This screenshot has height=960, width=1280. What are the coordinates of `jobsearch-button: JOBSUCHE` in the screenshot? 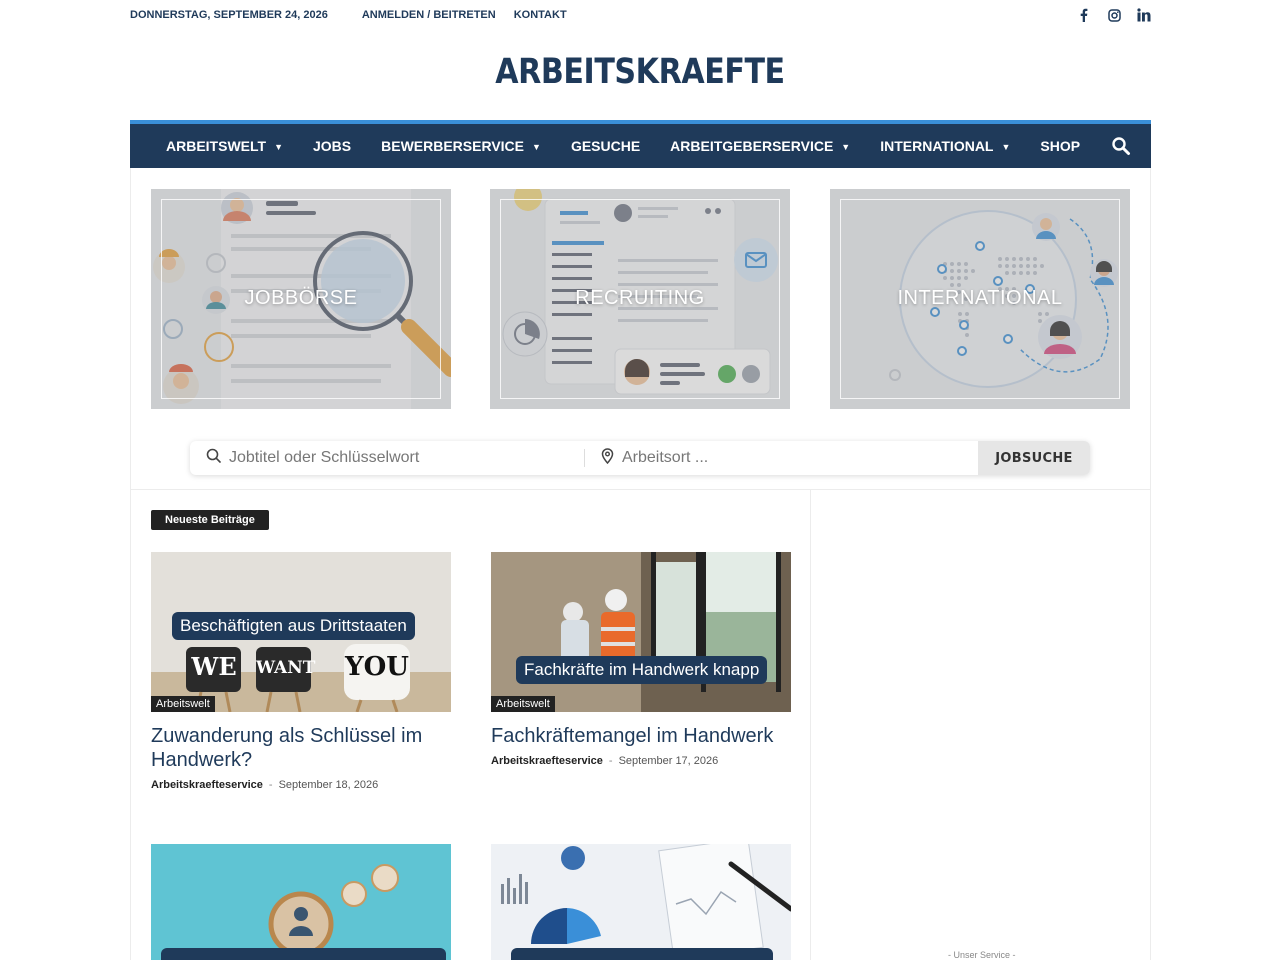 It's located at (1034, 458).